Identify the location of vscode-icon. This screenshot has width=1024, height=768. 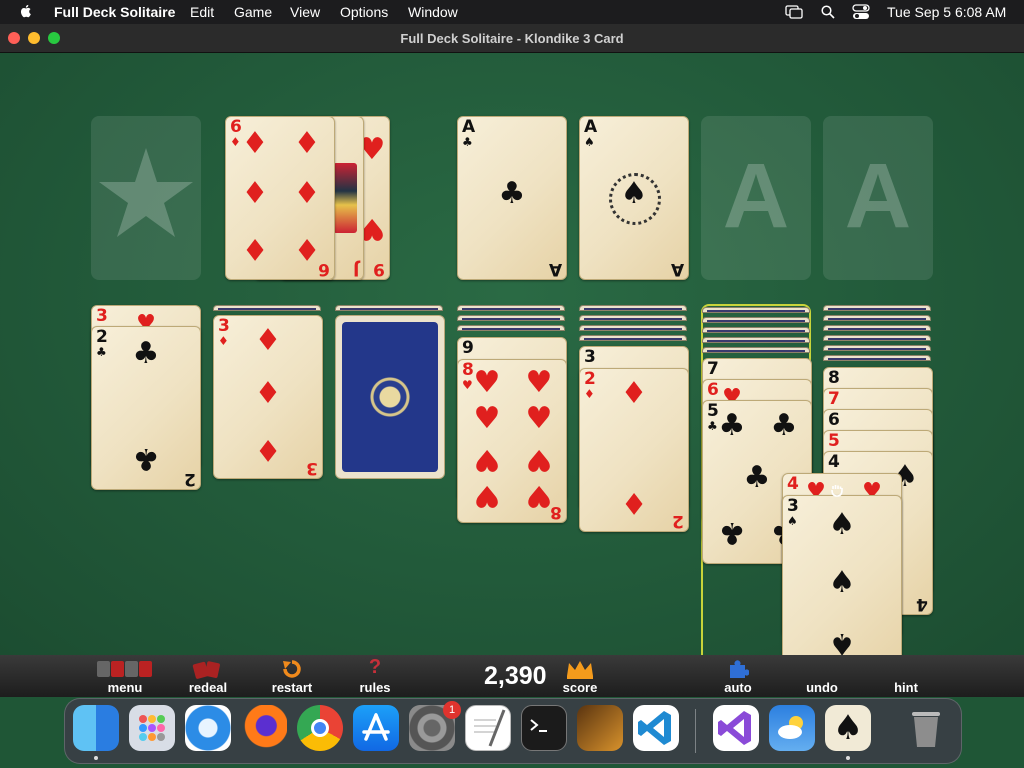
(656, 728).